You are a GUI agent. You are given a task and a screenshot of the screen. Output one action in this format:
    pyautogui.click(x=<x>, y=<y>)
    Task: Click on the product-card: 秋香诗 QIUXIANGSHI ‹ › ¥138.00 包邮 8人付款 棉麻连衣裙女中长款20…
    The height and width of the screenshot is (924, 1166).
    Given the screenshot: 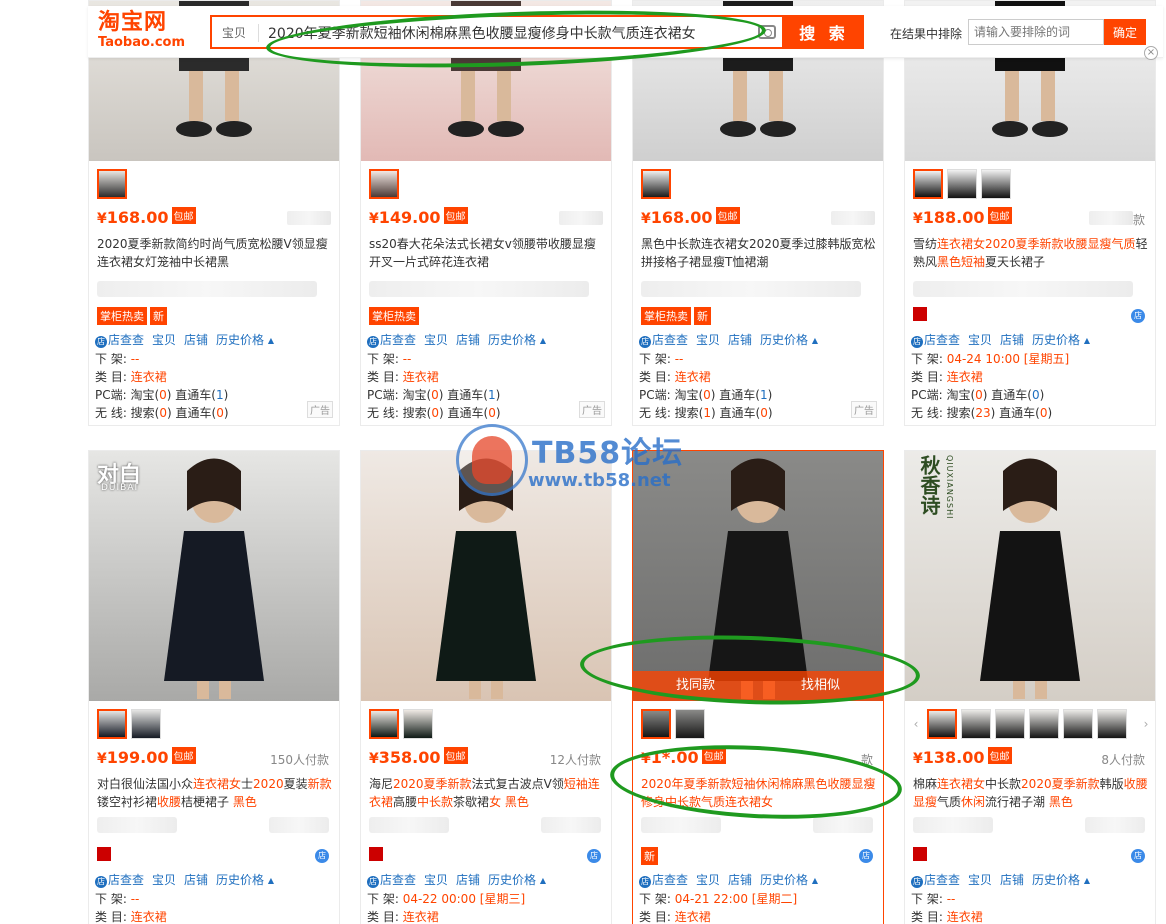 What is the action you would take?
    pyautogui.click(x=1030, y=687)
    